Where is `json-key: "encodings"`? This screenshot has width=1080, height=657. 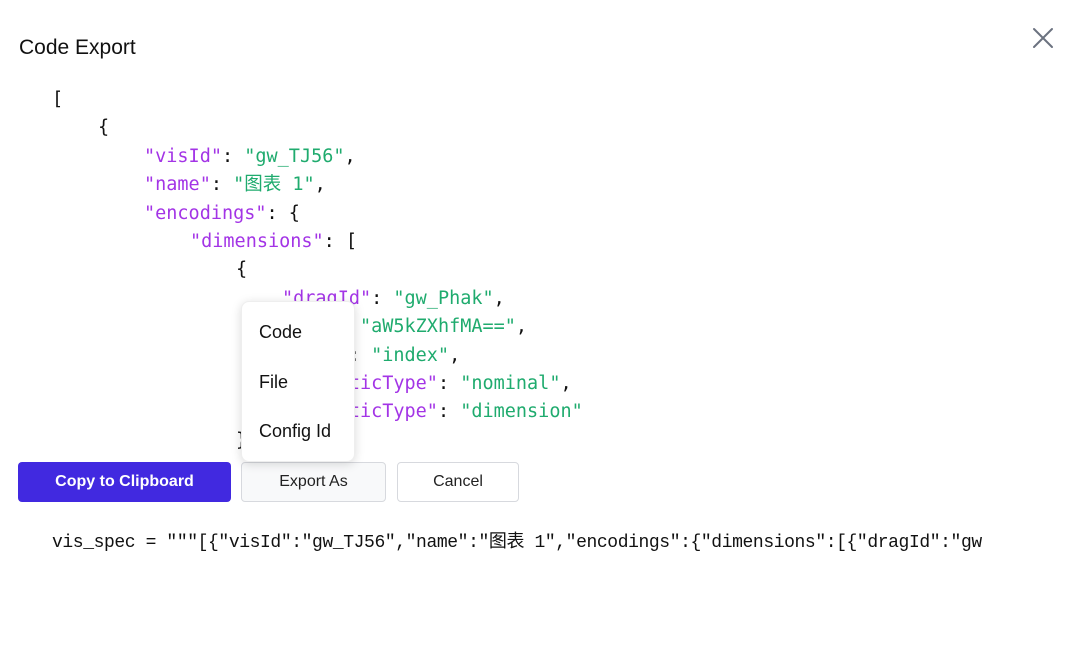 json-key: "encodings" is located at coordinates (205, 213).